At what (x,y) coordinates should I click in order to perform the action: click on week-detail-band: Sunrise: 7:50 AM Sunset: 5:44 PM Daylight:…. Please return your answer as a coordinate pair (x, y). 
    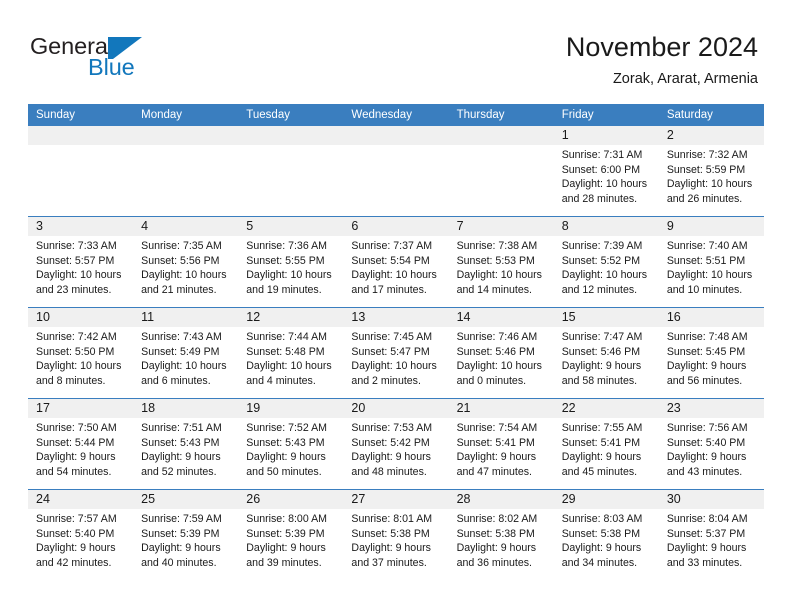
    Looking at the image, I should click on (396, 453).